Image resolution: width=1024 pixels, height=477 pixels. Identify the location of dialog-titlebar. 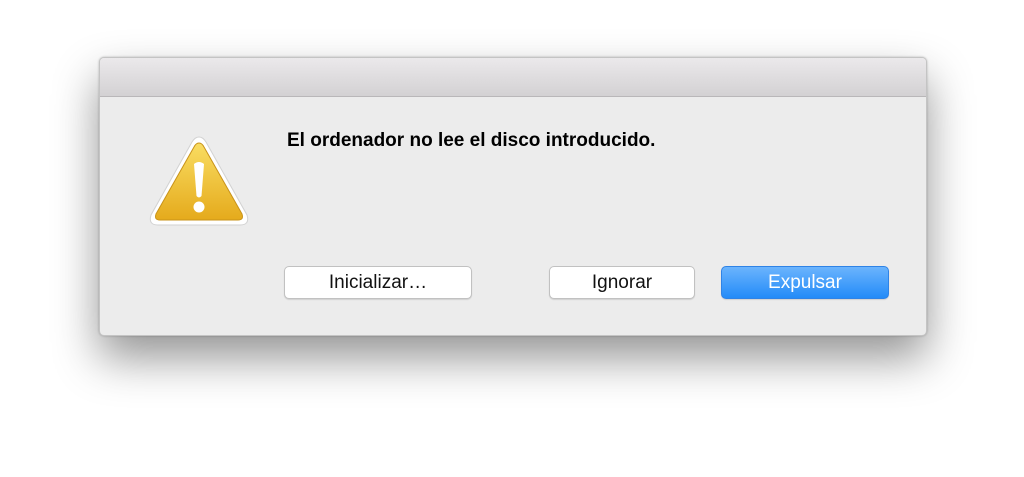
(513, 77).